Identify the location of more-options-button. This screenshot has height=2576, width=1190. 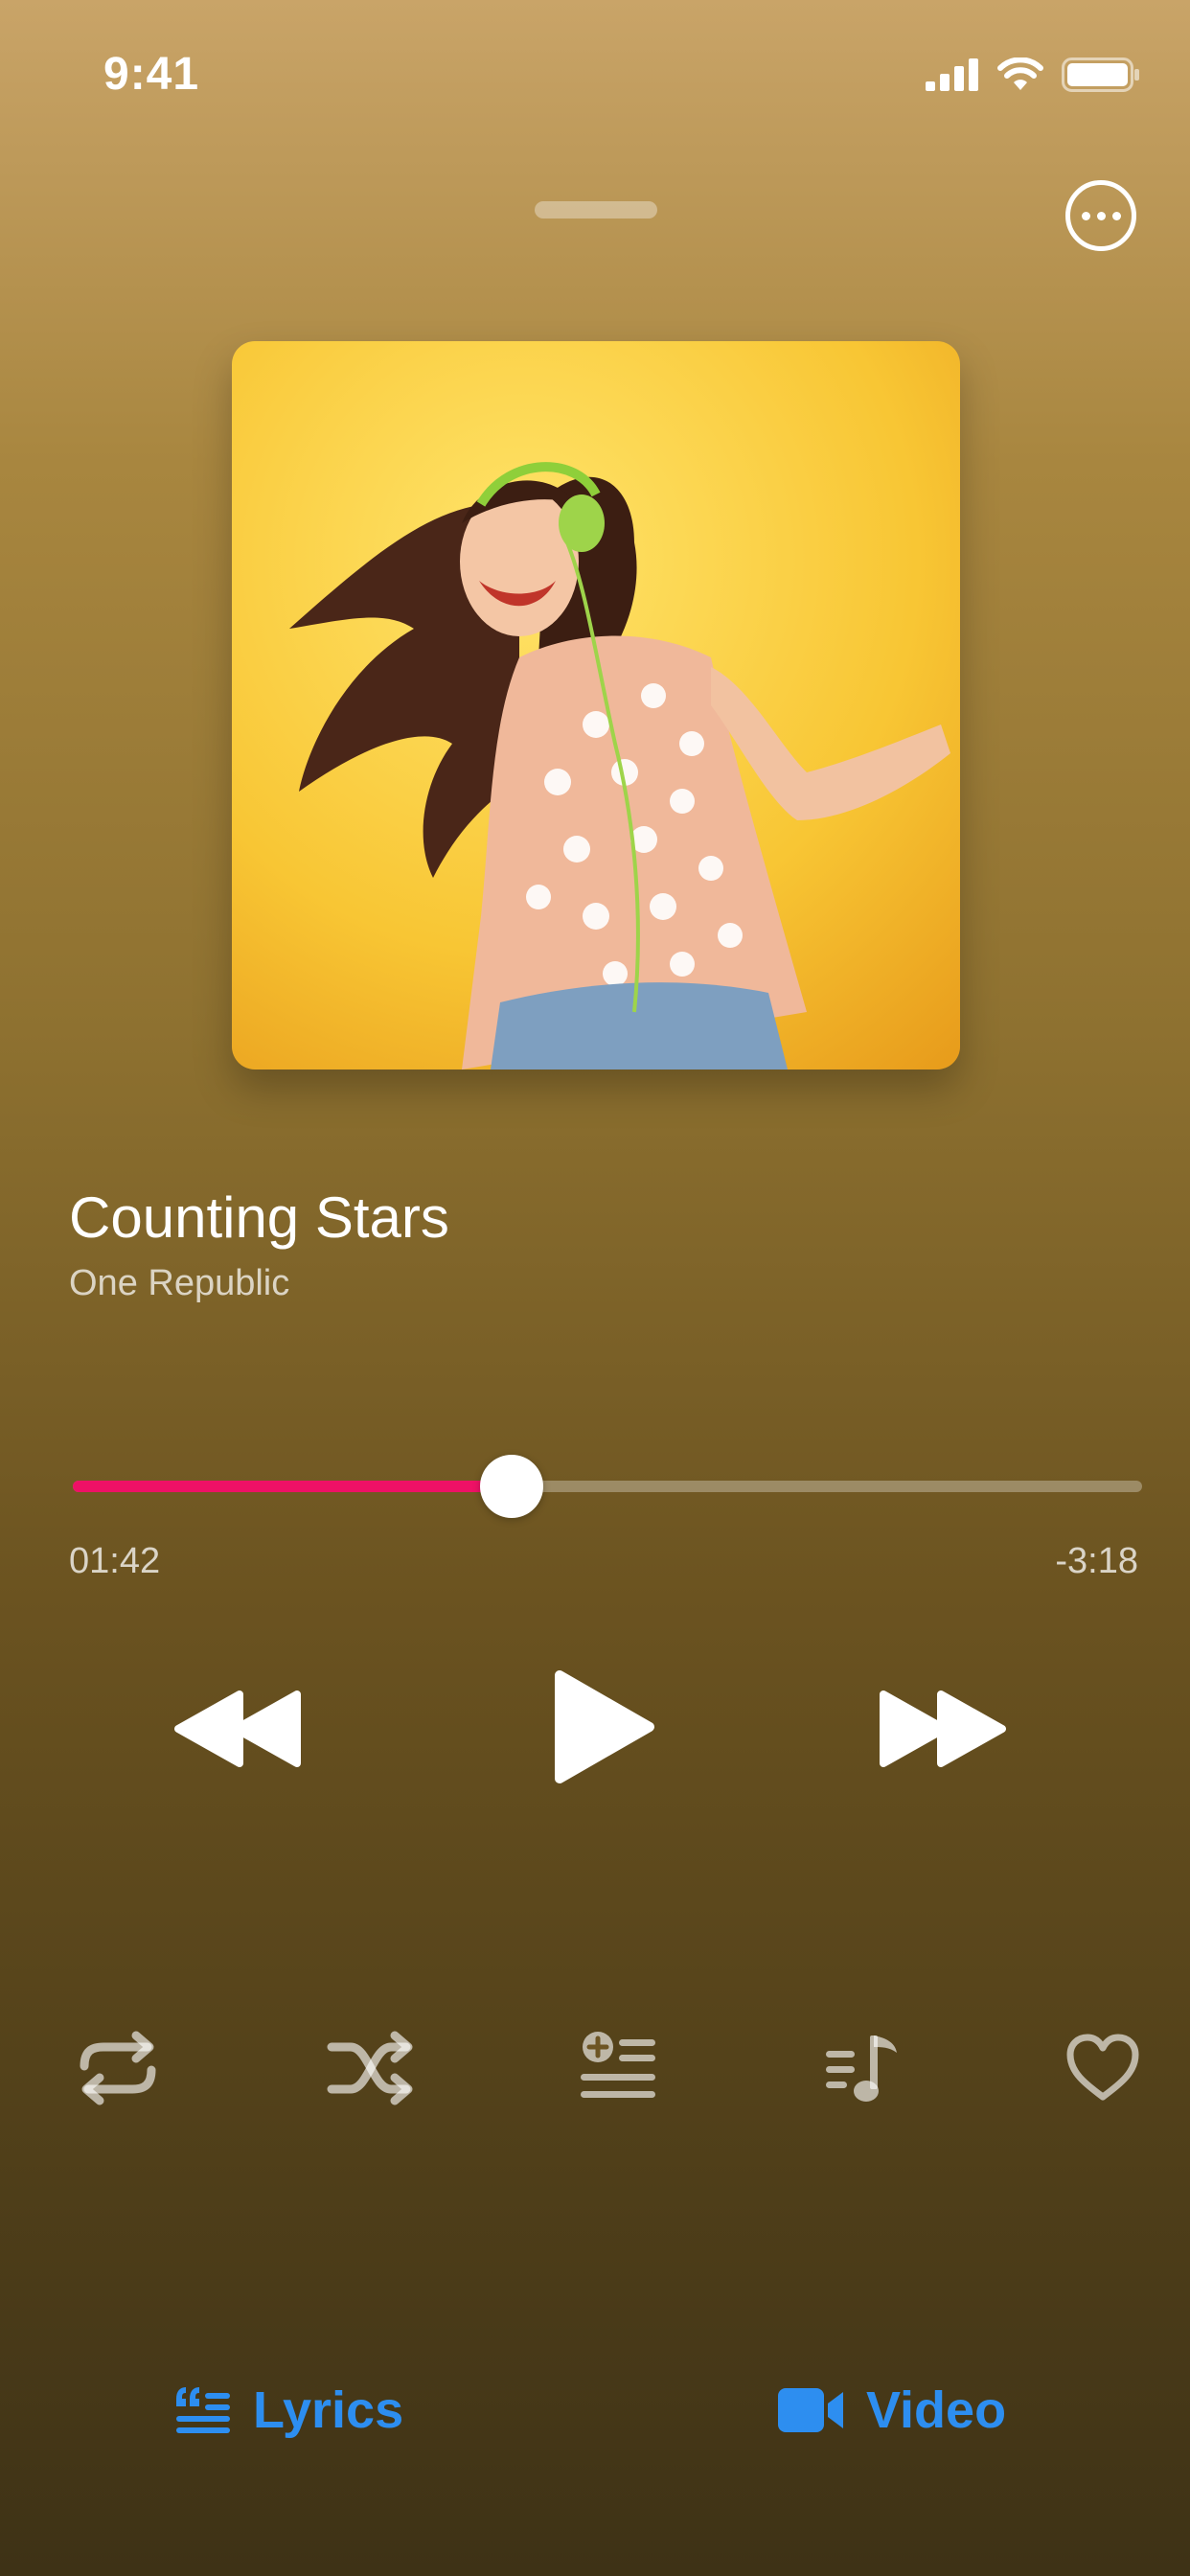
(1101, 216).